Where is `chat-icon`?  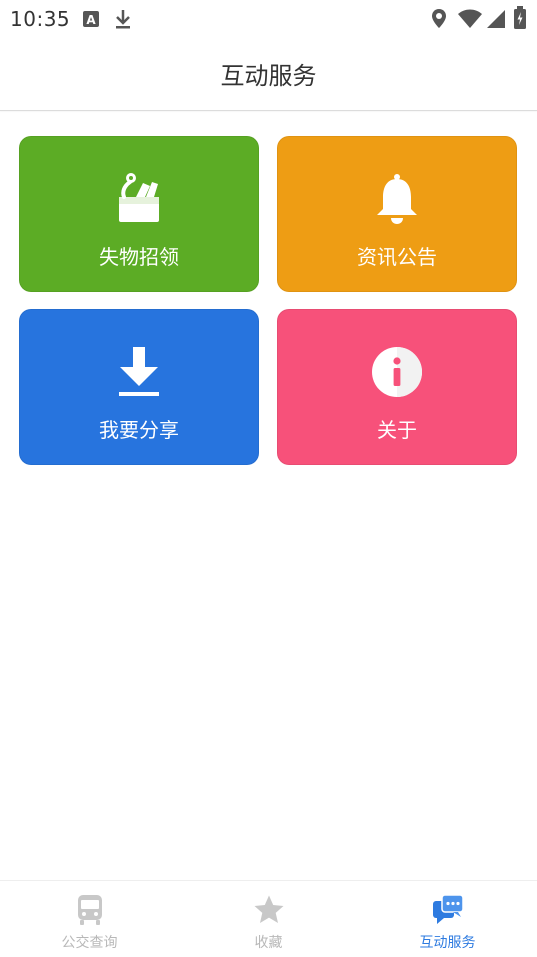 chat-icon is located at coordinates (447, 910).